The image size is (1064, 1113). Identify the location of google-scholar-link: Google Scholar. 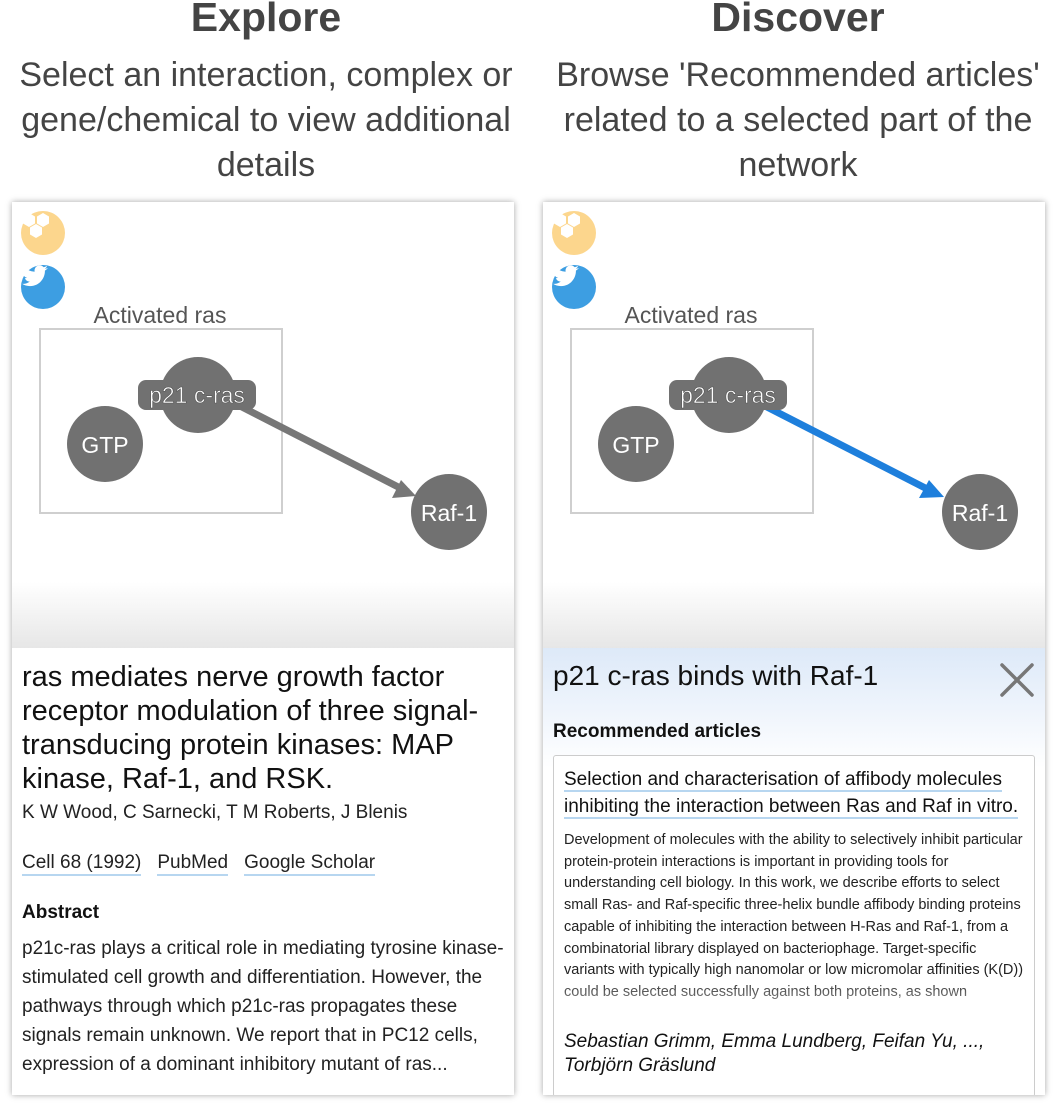
(310, 864).